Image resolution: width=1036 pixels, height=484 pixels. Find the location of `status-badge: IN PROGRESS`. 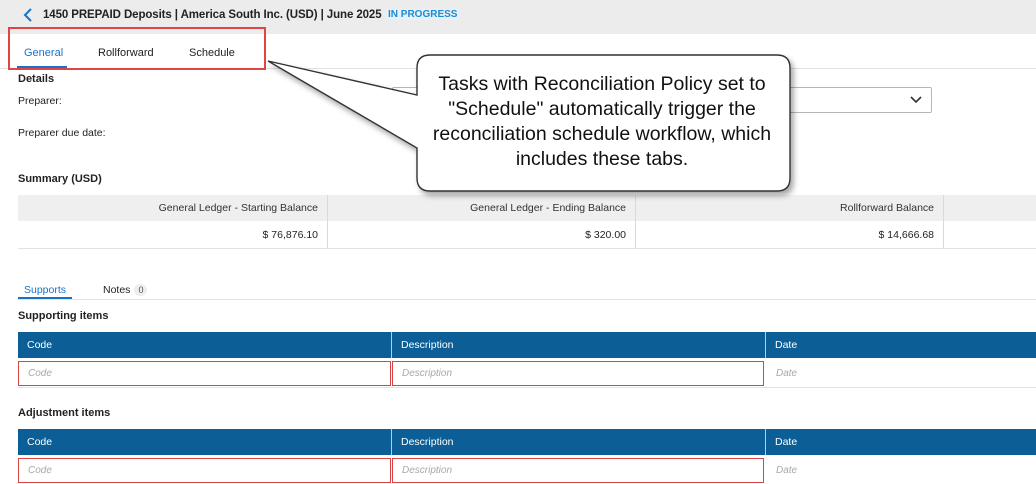

status-badge: IN PROGRESS is located at coordinates (423, 14).